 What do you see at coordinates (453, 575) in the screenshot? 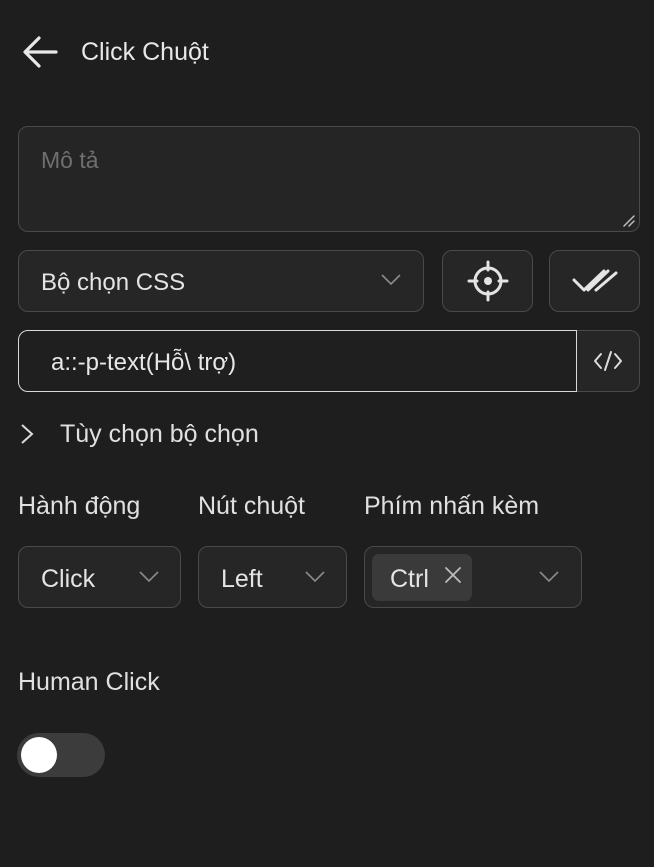
I see `close-icon` at bounding box center [453, 575].